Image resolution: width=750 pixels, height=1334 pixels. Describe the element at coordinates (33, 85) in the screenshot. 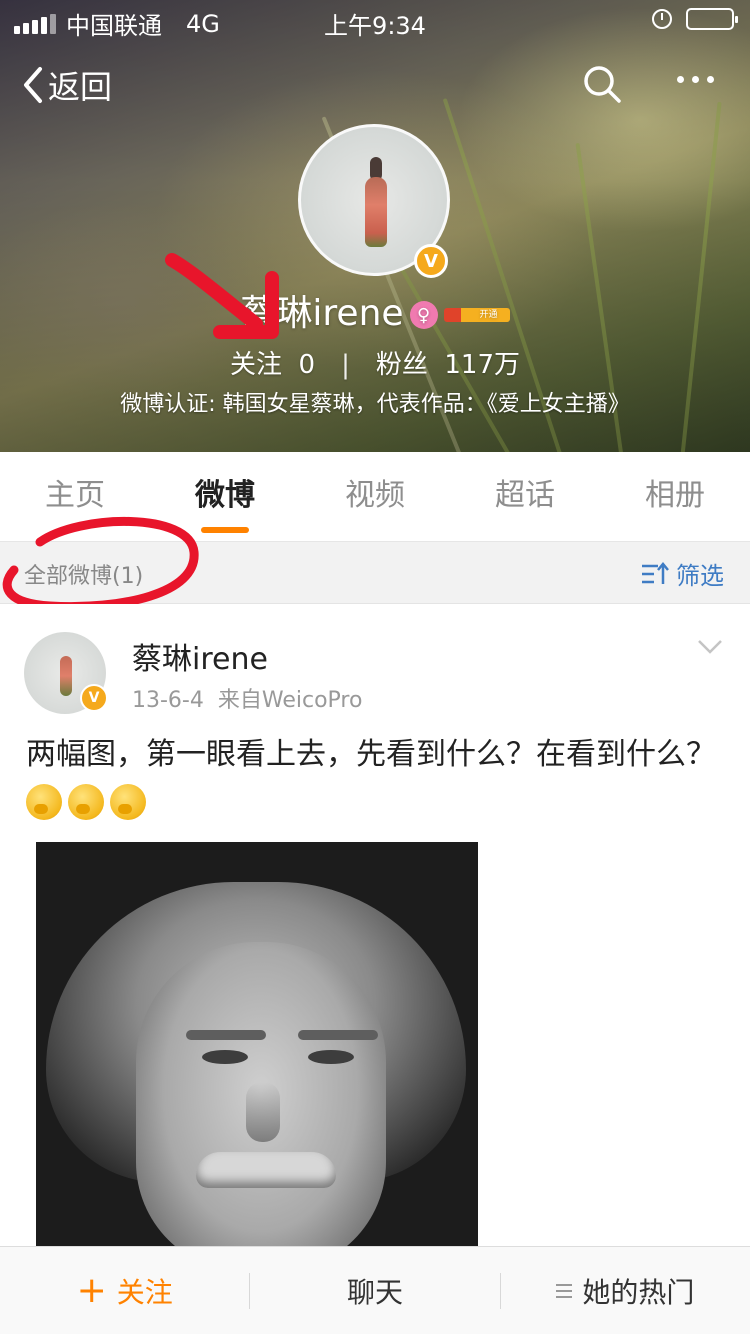

I see `chevron-left-icon` at that location.